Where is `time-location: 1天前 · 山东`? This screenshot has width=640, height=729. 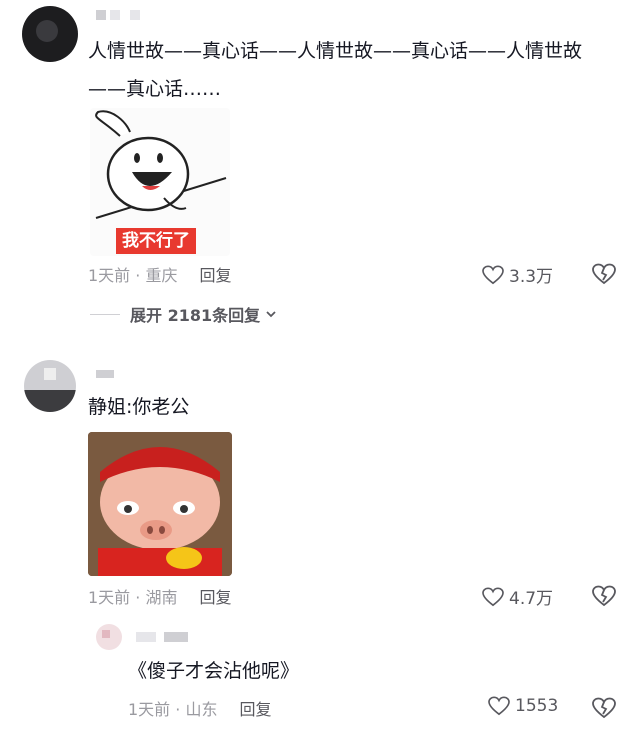
time-location: 1天前 · 山东 is located at coordinates (173, 709).